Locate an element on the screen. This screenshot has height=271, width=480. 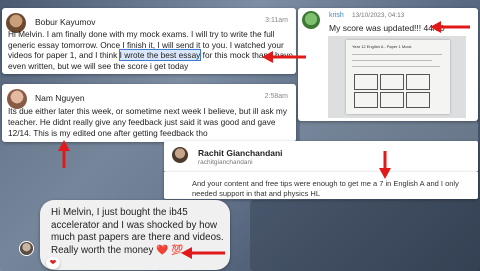
attached-photo: Year 12 English A - Paper 1 Mock is located at coordinates (397, 77).